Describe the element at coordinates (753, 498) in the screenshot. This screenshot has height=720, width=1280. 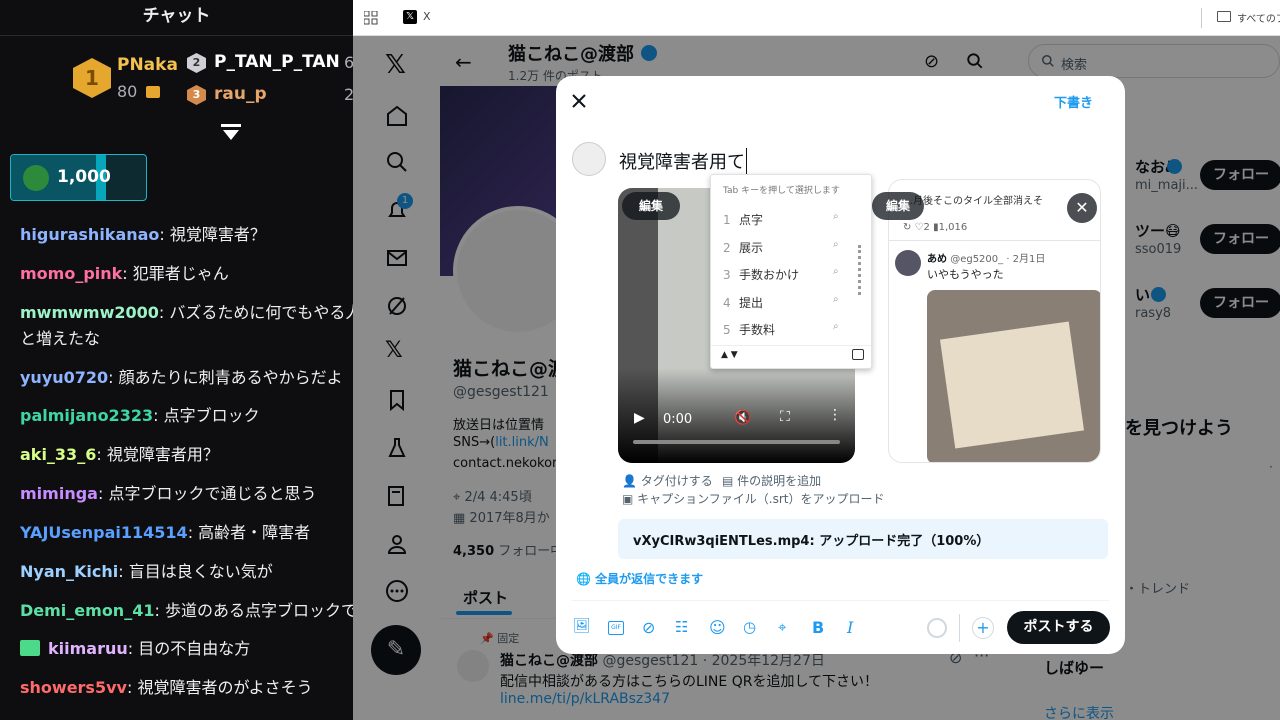
I see `caption-upload-link: ▣ キャプションファイル（.srt）をアップロード` at that location.